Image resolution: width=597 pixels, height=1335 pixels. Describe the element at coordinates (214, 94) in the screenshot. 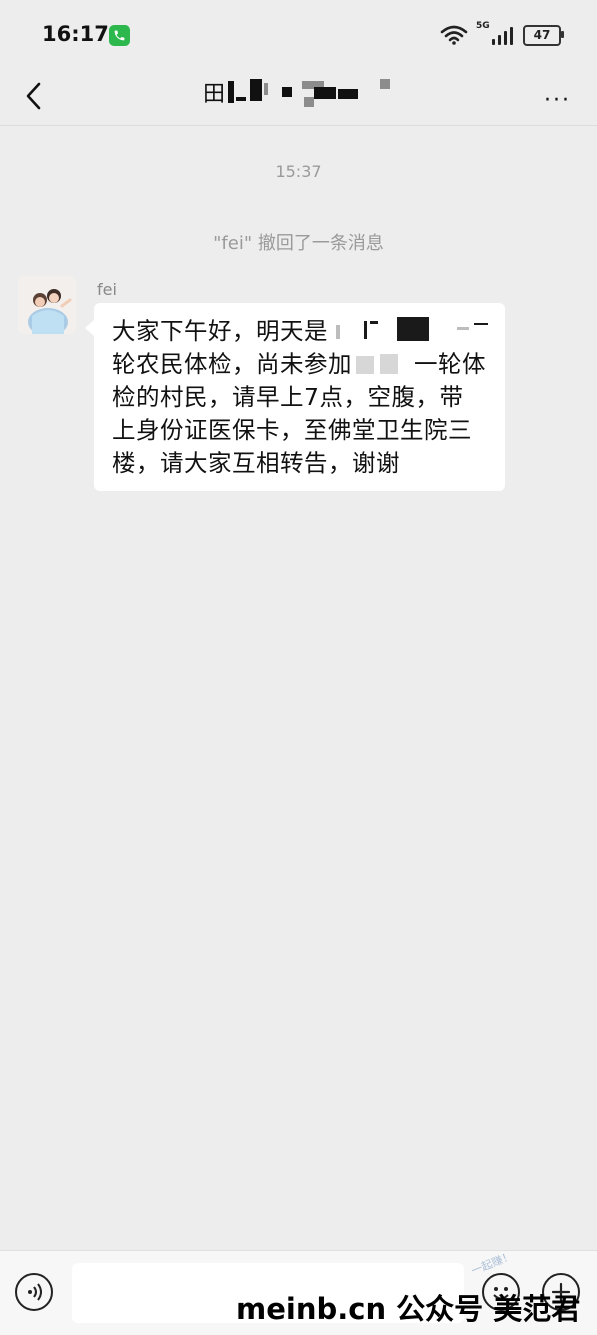

I see `chat-title: 田` at that location.